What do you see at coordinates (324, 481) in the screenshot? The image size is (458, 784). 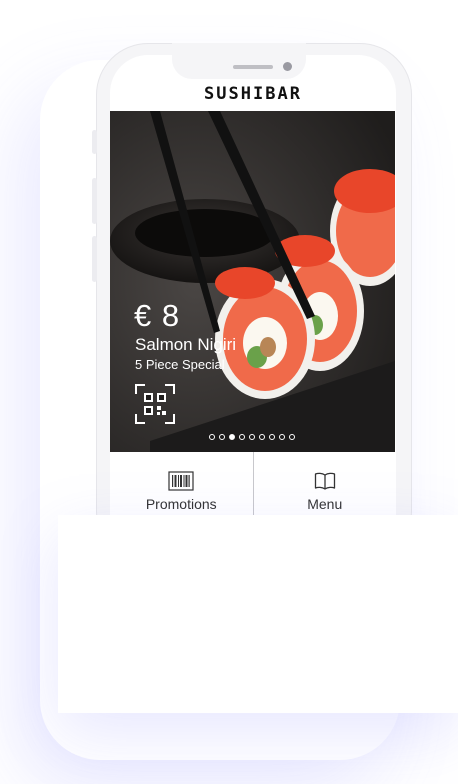 I see `book-icon` at bounding box center [324, 481].